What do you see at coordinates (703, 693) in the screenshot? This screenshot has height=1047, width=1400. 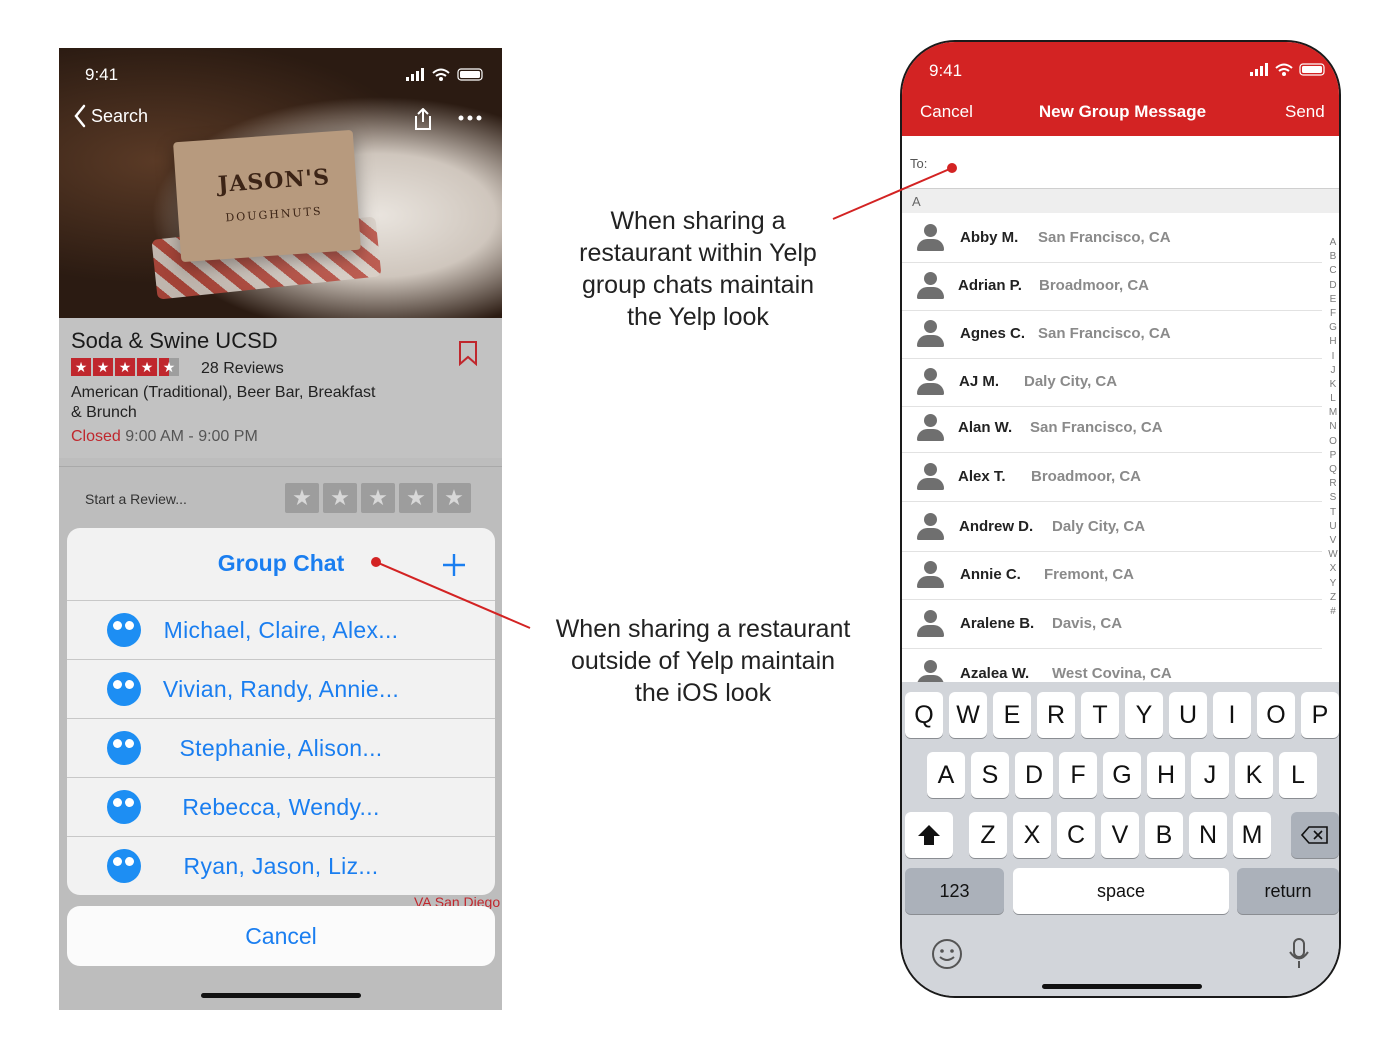 I see `ios-note-line: the iOS look` at bounding box center [703, 693].